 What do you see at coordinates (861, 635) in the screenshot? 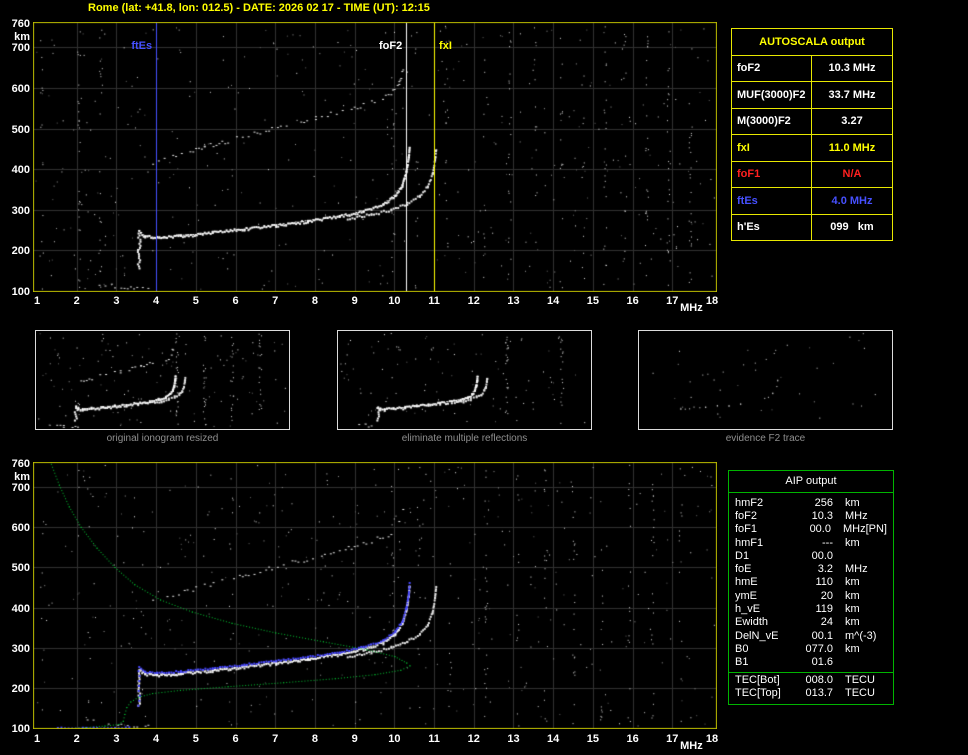
I see `aip-row-unit: m^(-3)` at bounding box center [861, 635].